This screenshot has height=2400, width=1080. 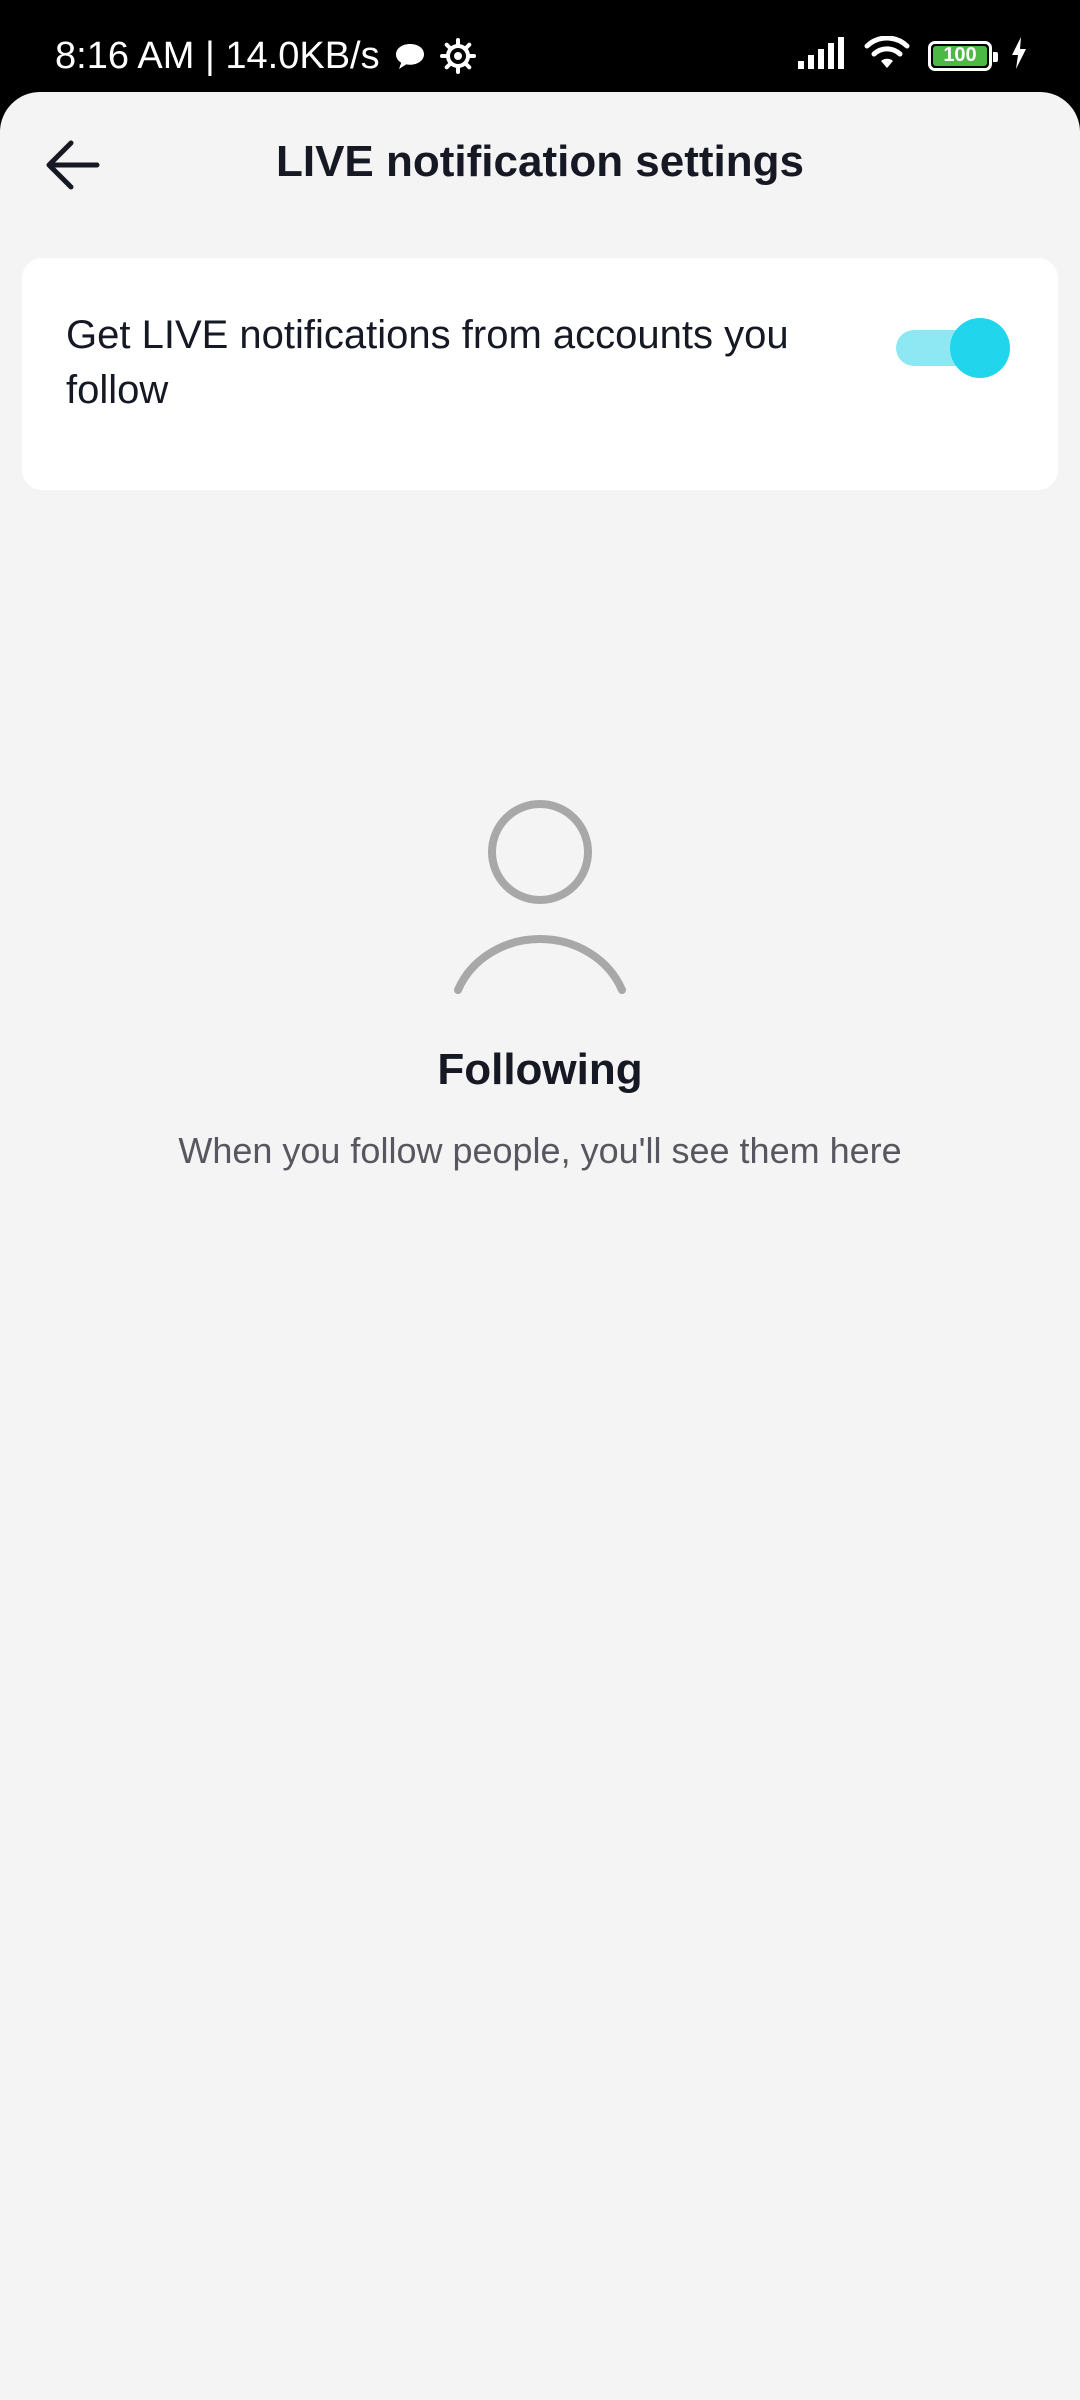 I want to click on settings-gear-icon, so click(x=457, y=56).